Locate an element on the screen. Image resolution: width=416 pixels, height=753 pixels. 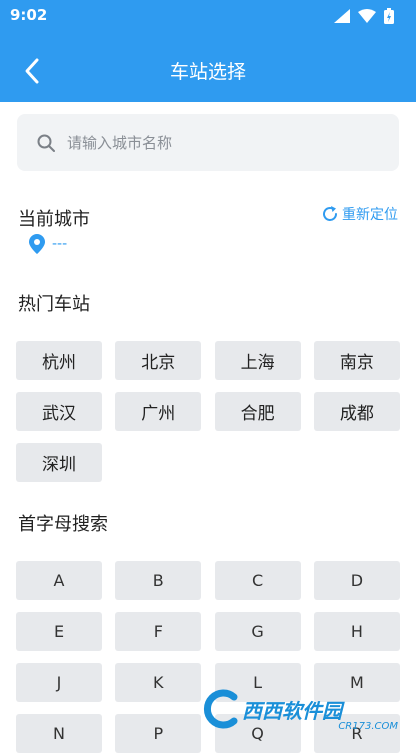
letter-e: E is located at coordinates (59, 631).